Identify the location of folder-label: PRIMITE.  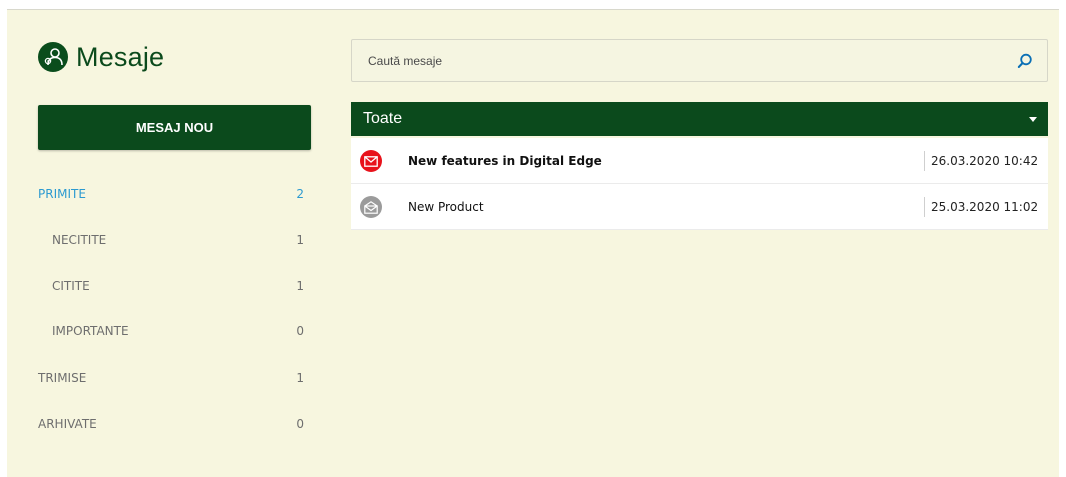
(62, 194).